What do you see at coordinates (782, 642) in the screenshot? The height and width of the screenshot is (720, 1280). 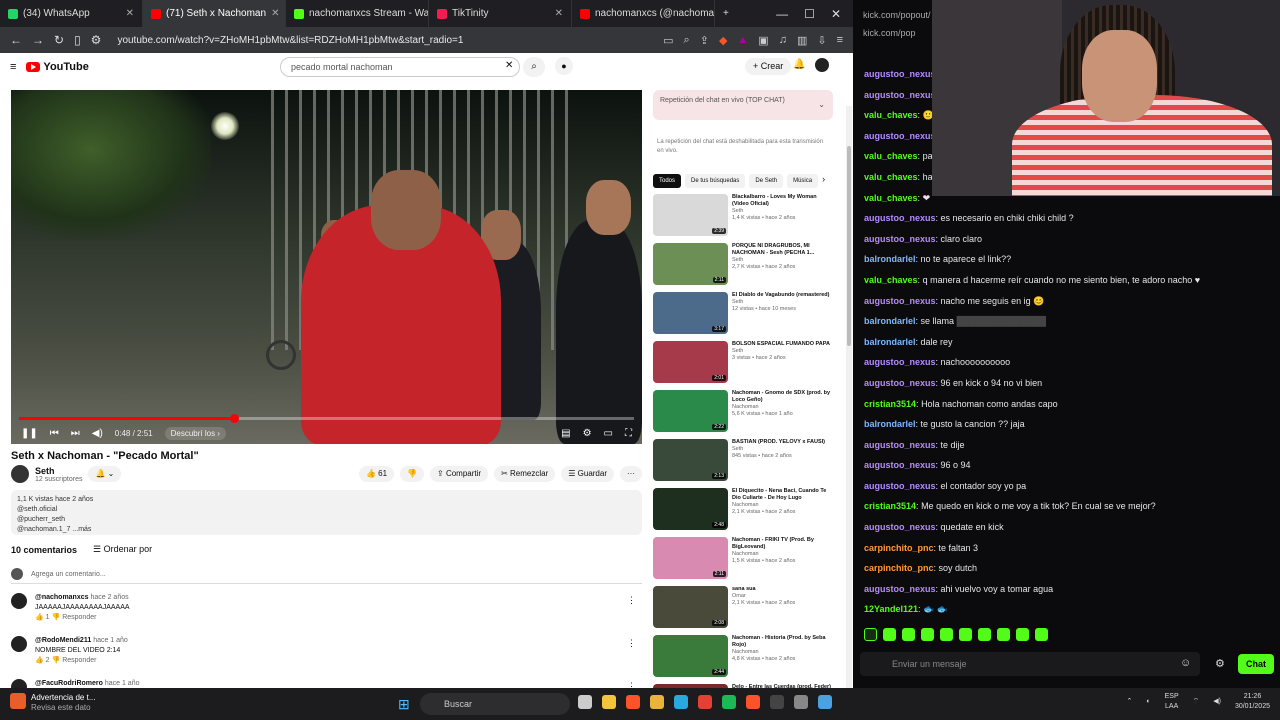 I see `video-title: Nachoman - Historia (Prod. by Seba Rojo)` at bounding box center [782, 642].